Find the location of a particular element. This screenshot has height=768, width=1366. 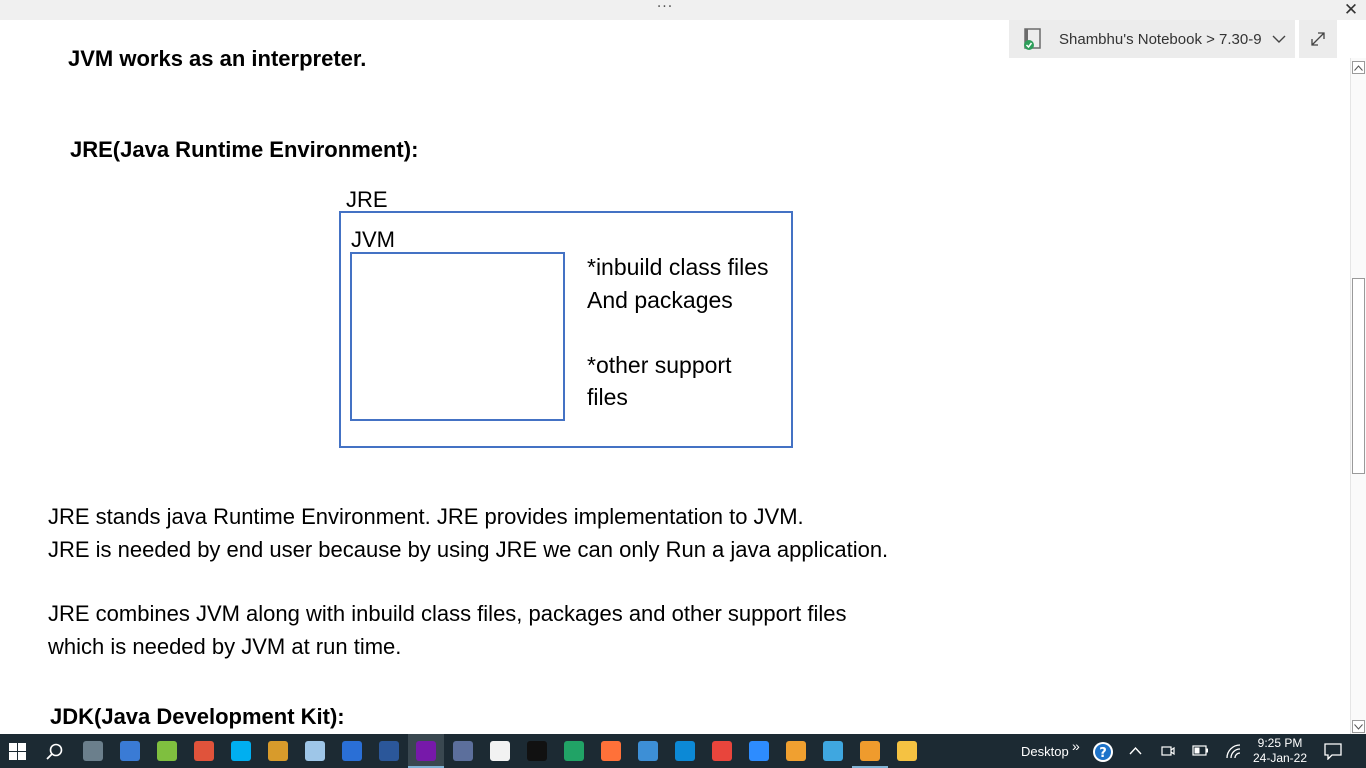

search-icon is located at coordinates (54, 751).